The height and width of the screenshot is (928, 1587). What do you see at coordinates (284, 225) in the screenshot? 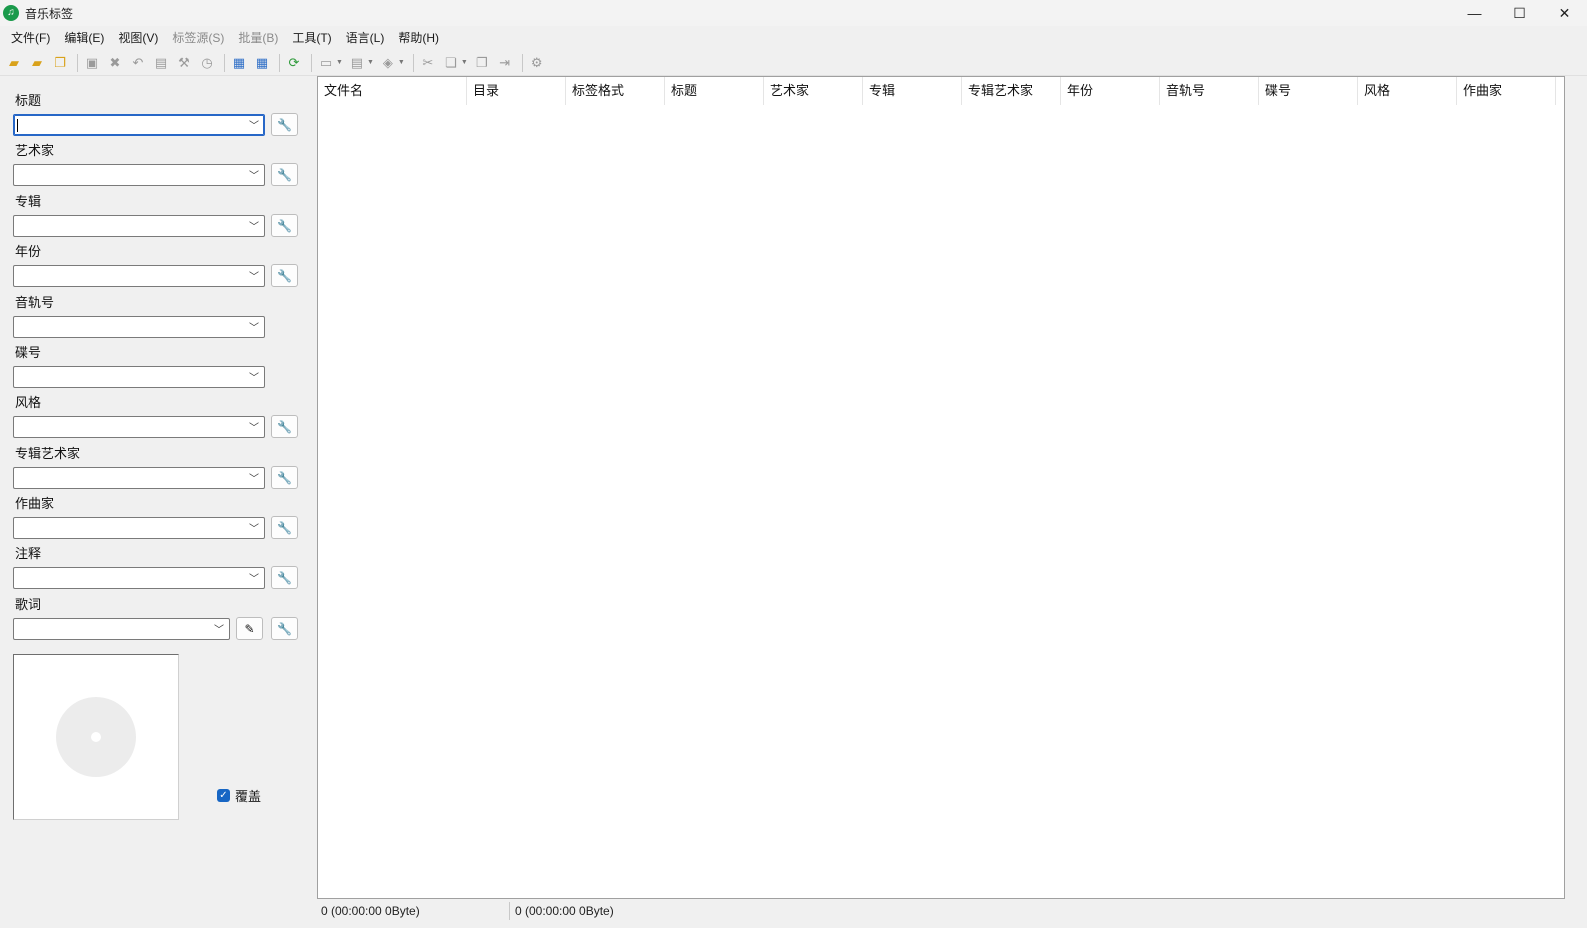
I see `album-wrench-button: 🔧` at bounding box center [284, 225].